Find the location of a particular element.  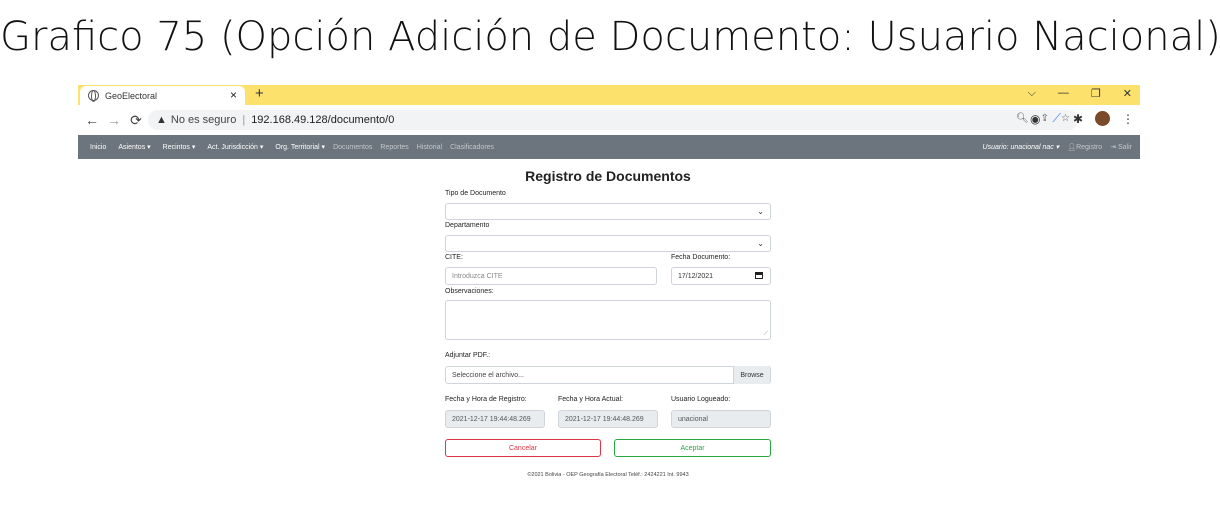

cite-label: CITE: is located at coordinates (454, 257).